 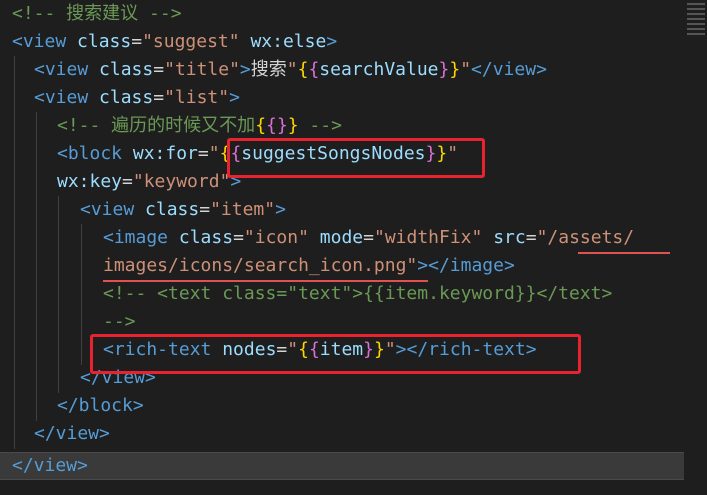 I want to click on current-line-highlight, so click(x=342, y=466).